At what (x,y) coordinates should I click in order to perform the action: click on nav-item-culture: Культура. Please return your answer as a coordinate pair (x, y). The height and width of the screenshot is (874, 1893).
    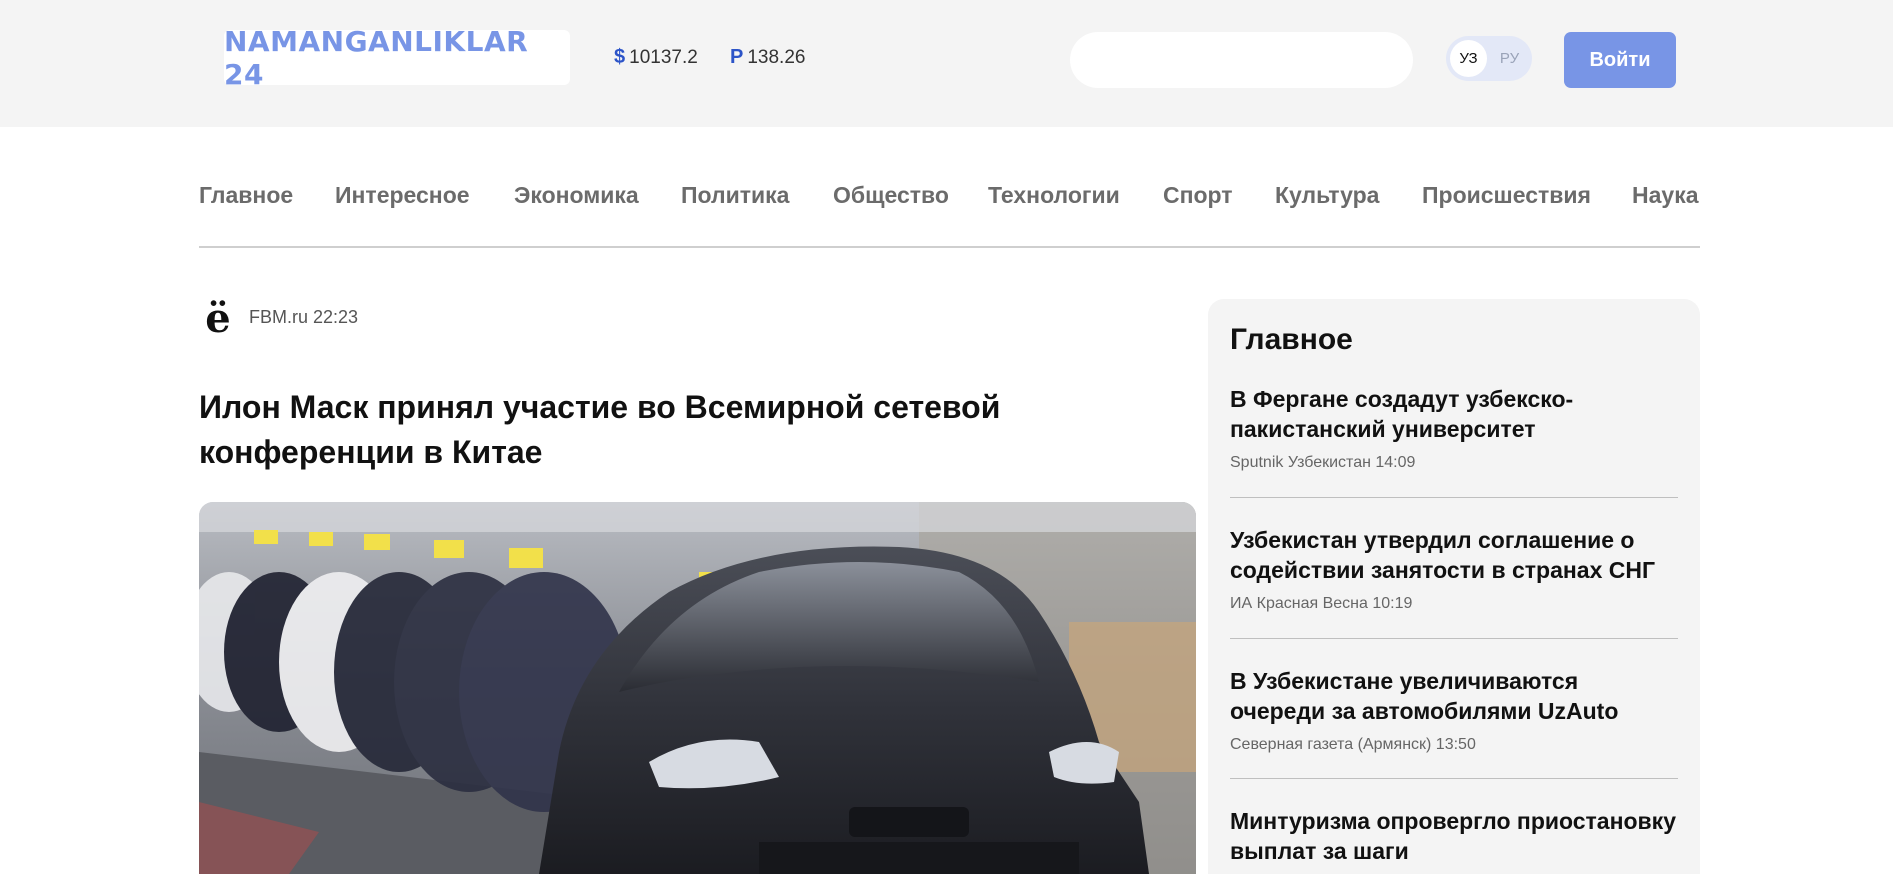
    Looking at the image, I should click on (1327, 195).